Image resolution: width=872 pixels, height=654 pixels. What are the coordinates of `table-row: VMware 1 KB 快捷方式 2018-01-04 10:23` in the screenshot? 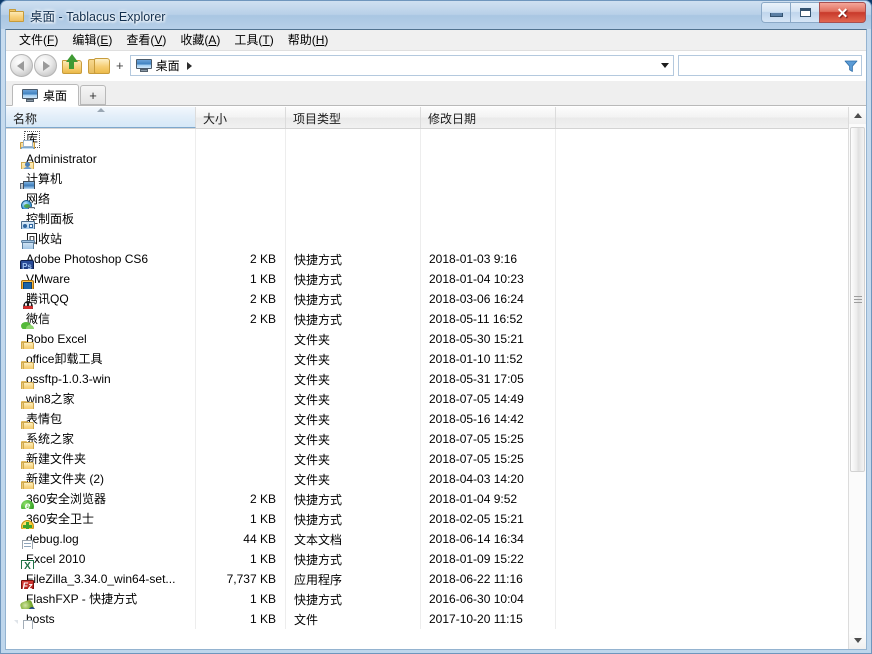 It's located at (427, 279).